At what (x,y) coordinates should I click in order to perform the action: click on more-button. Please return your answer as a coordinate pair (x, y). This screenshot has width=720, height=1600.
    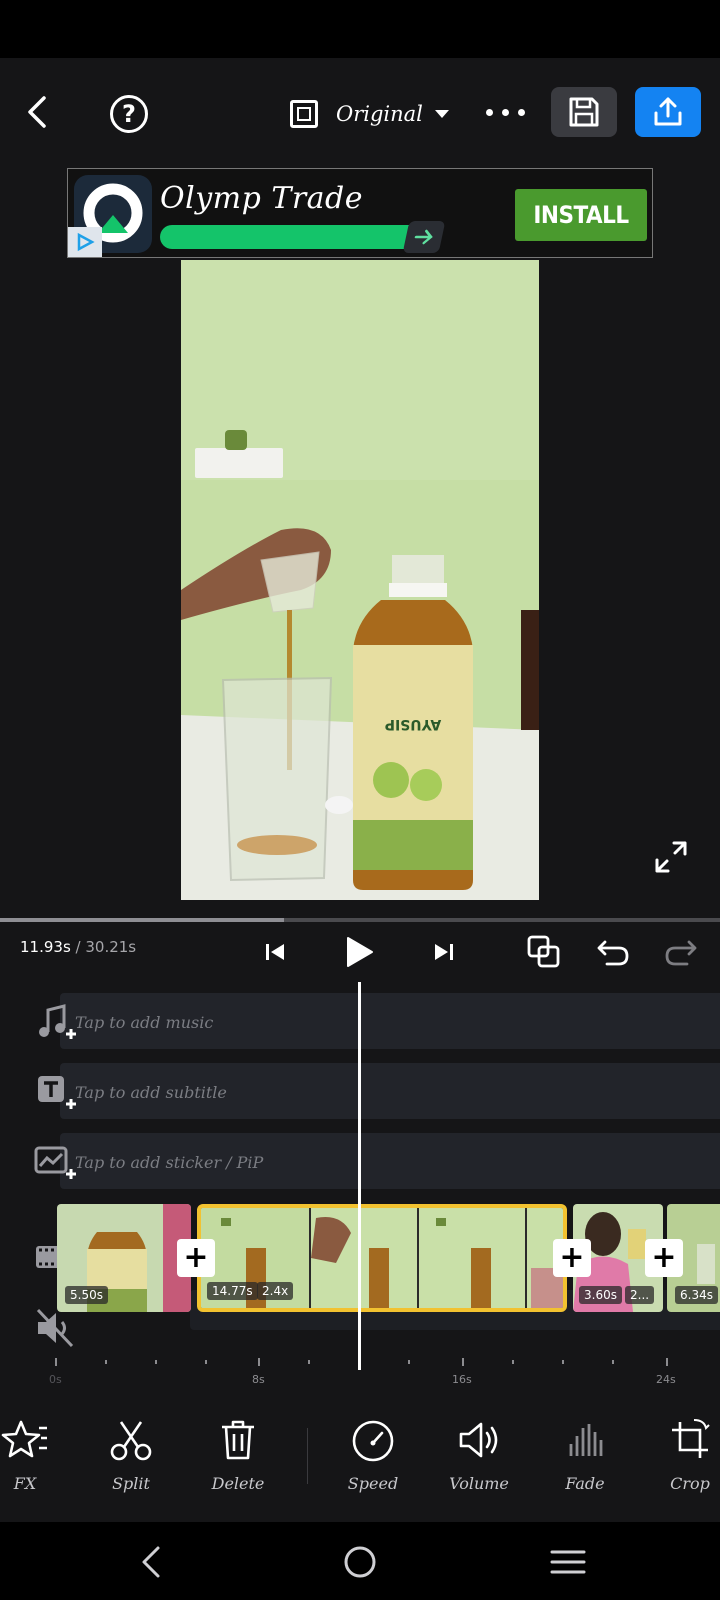
    Looking at the image, I should click on (506, 112).